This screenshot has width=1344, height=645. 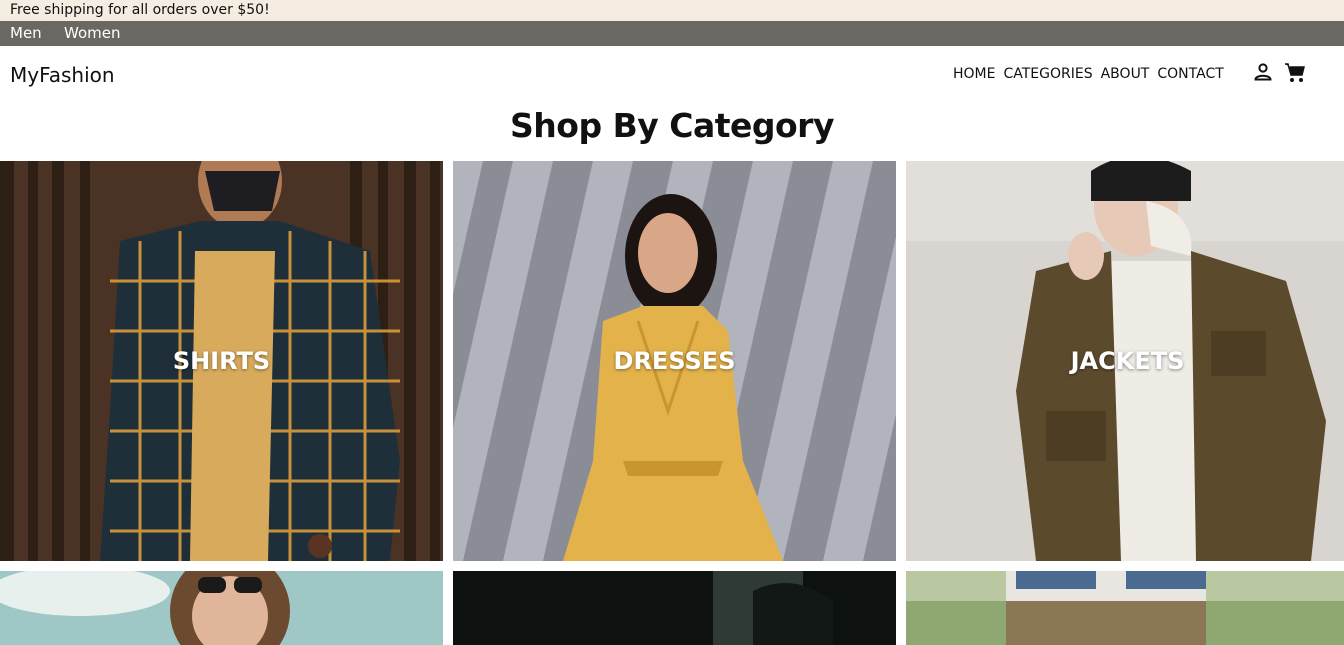 What do you see at coordinates (1127, 361) in the screenshot?
I see `category-label-jackets: JACKETS` at bounding box center [1127, 361].